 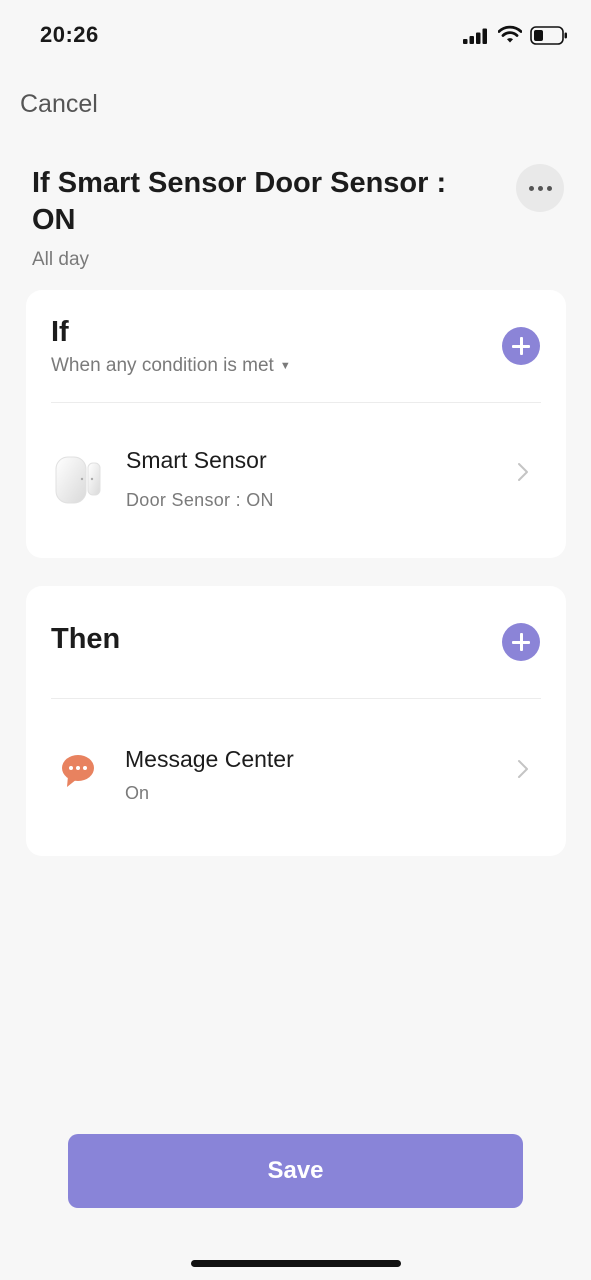 I want to click on condition-mode-label: When any condition is met, so click(x=162, y=365).